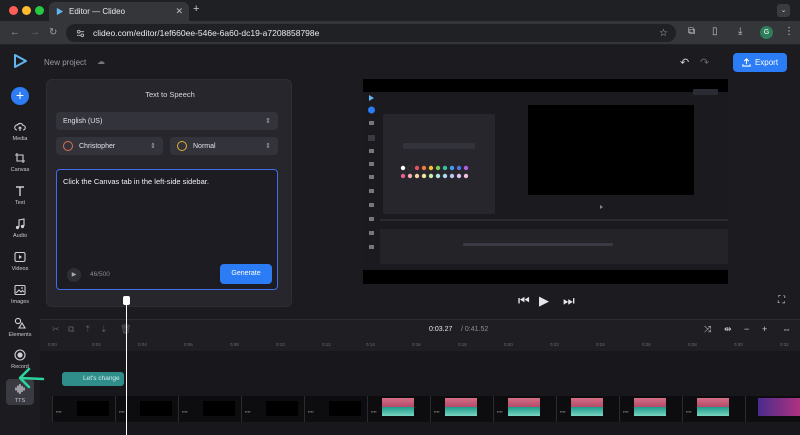  Describe the element at coordinates (764, 329) in the screenshot. I see `zoom-in-icon: +` at that location.